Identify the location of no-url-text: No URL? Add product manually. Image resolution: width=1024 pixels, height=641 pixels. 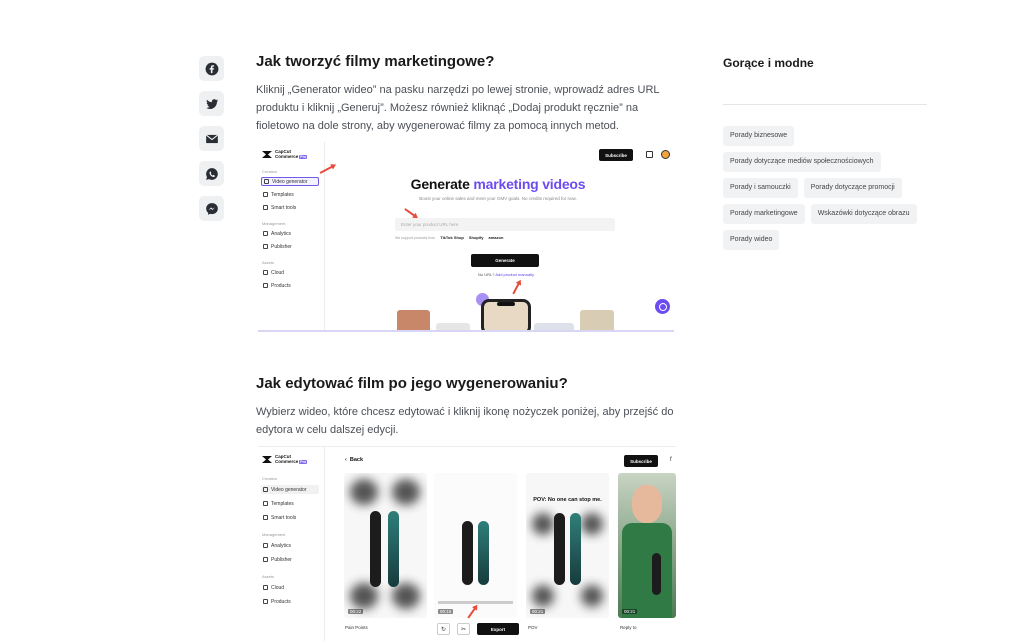
(506, 274).